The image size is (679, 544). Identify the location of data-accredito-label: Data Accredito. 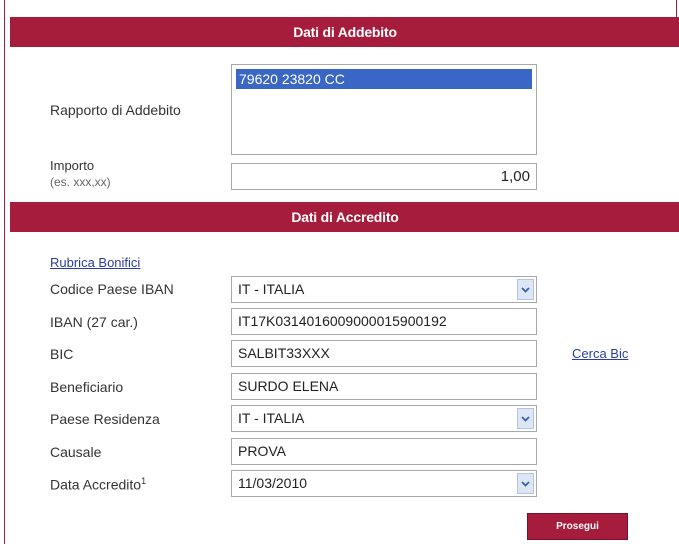
(96, 484).